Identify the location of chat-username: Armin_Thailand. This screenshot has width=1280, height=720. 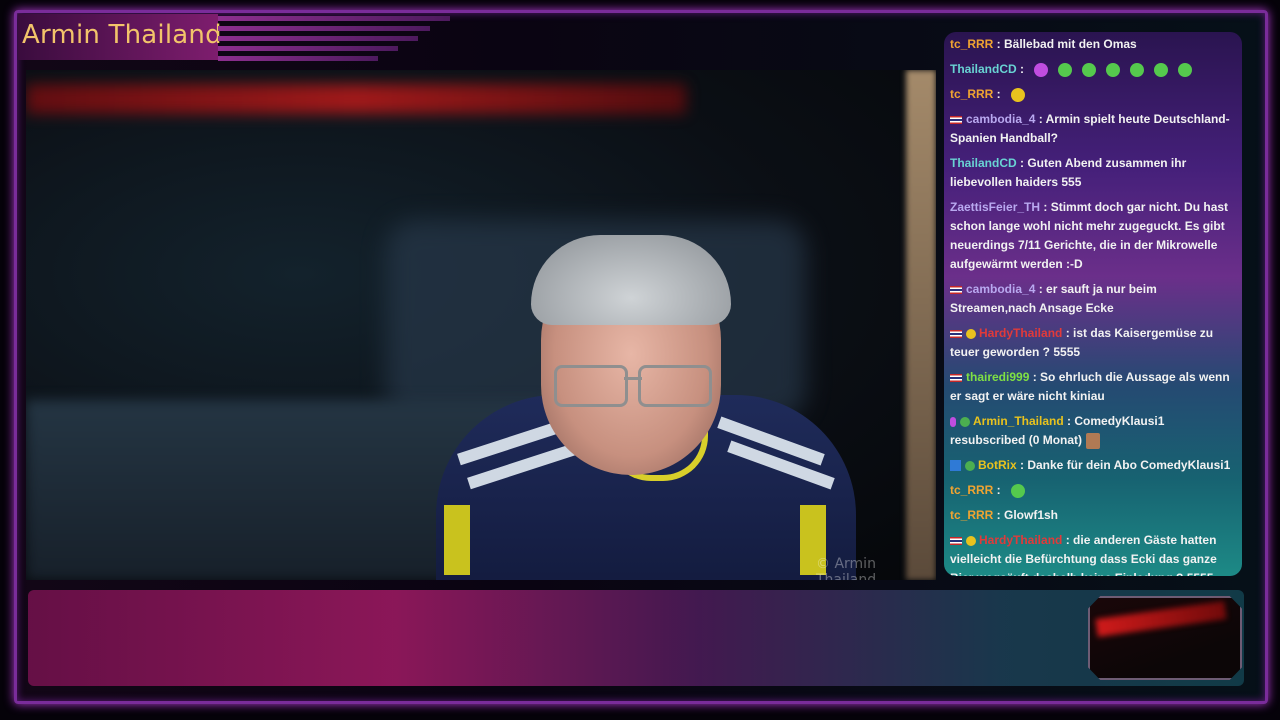
(1018, 421).